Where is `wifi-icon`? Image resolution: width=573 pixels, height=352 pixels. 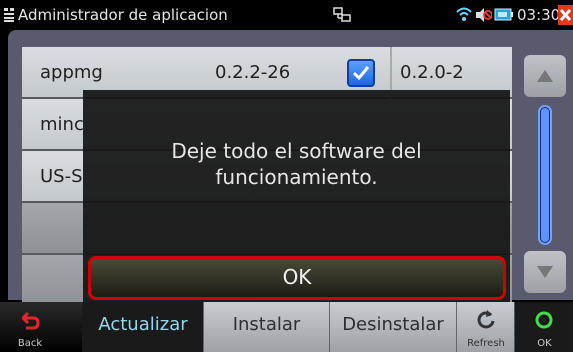
wifi-icon is located at coordinates (464, 14).